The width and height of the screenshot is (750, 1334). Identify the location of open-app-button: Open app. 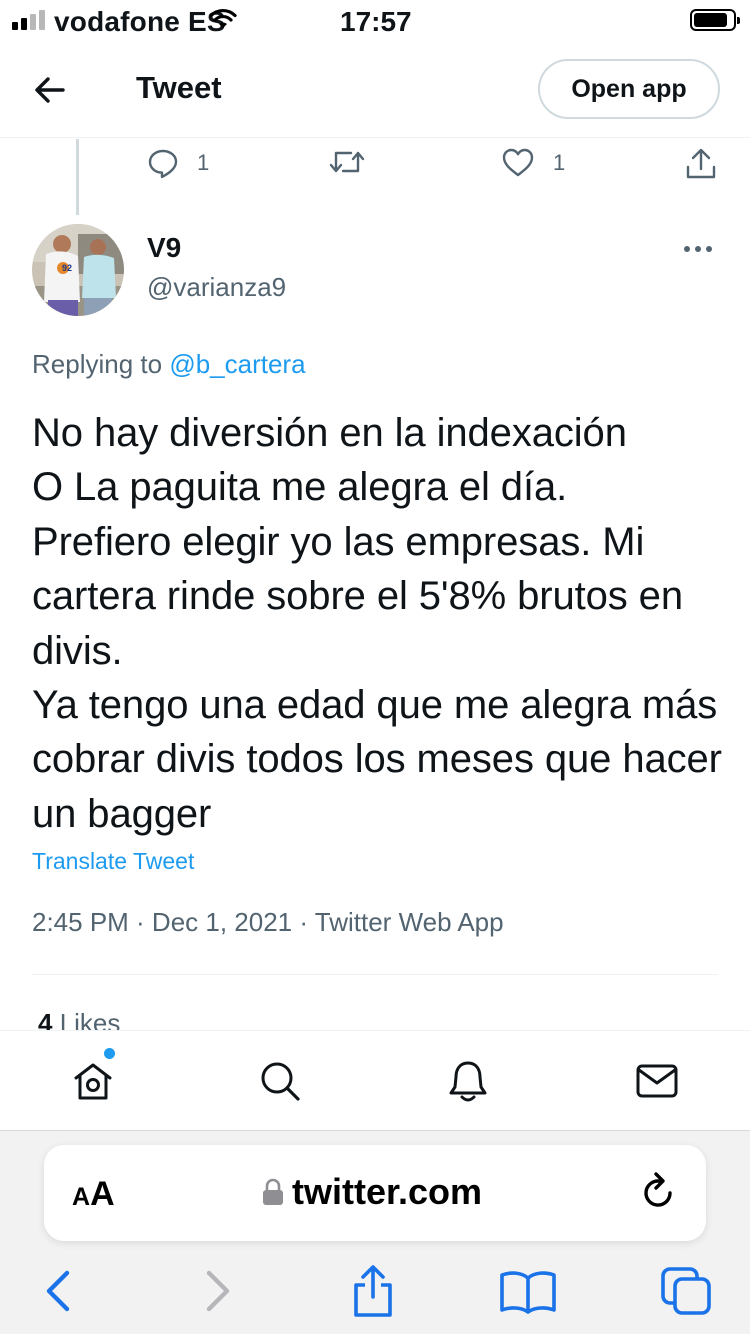
(629, 89).